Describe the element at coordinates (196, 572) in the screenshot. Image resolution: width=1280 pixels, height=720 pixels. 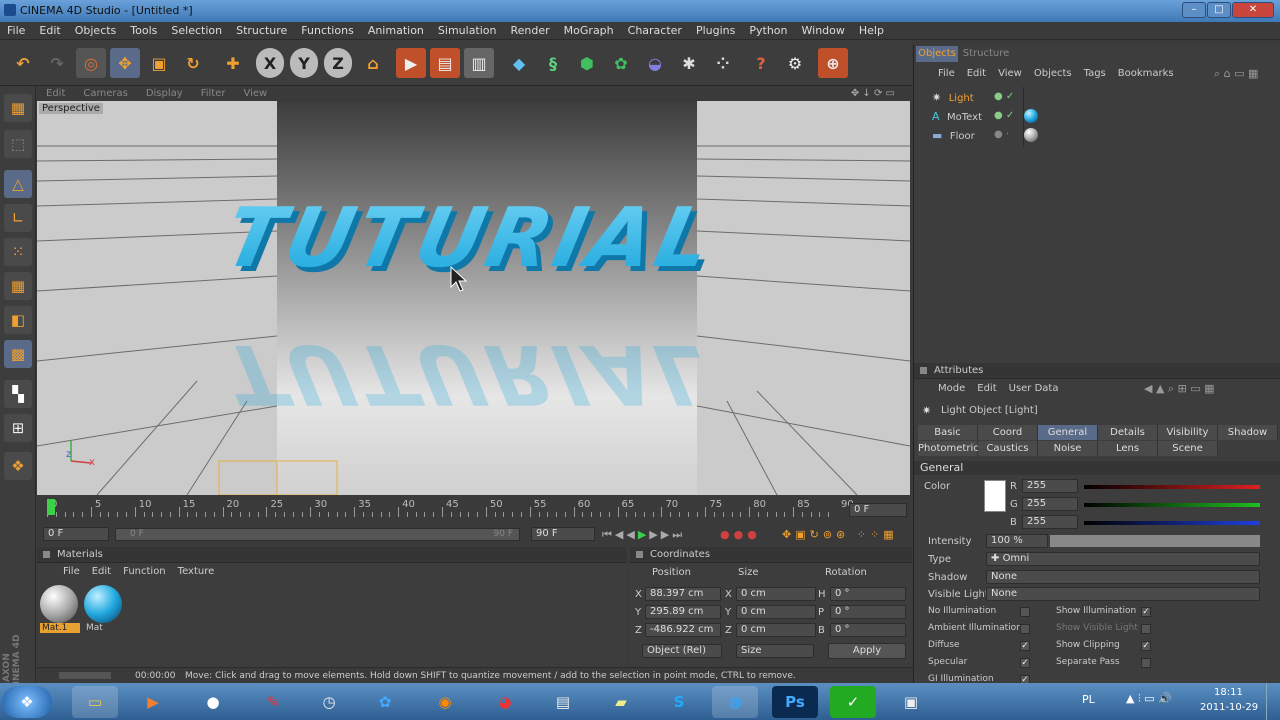
I see `materials-menu-texture: Texture` at that location.